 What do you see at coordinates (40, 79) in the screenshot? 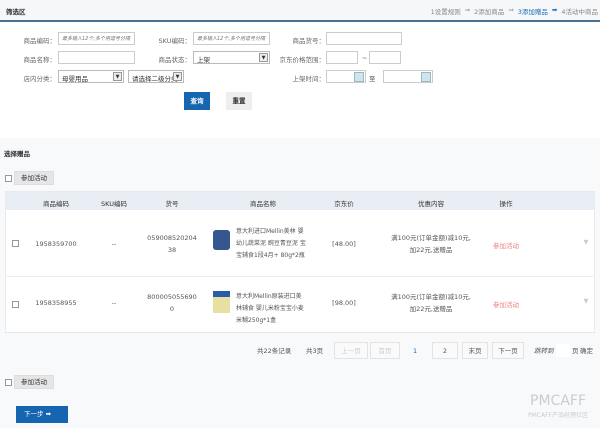
I see `category-label: 店内分类：` at bounding box center [40, 79].